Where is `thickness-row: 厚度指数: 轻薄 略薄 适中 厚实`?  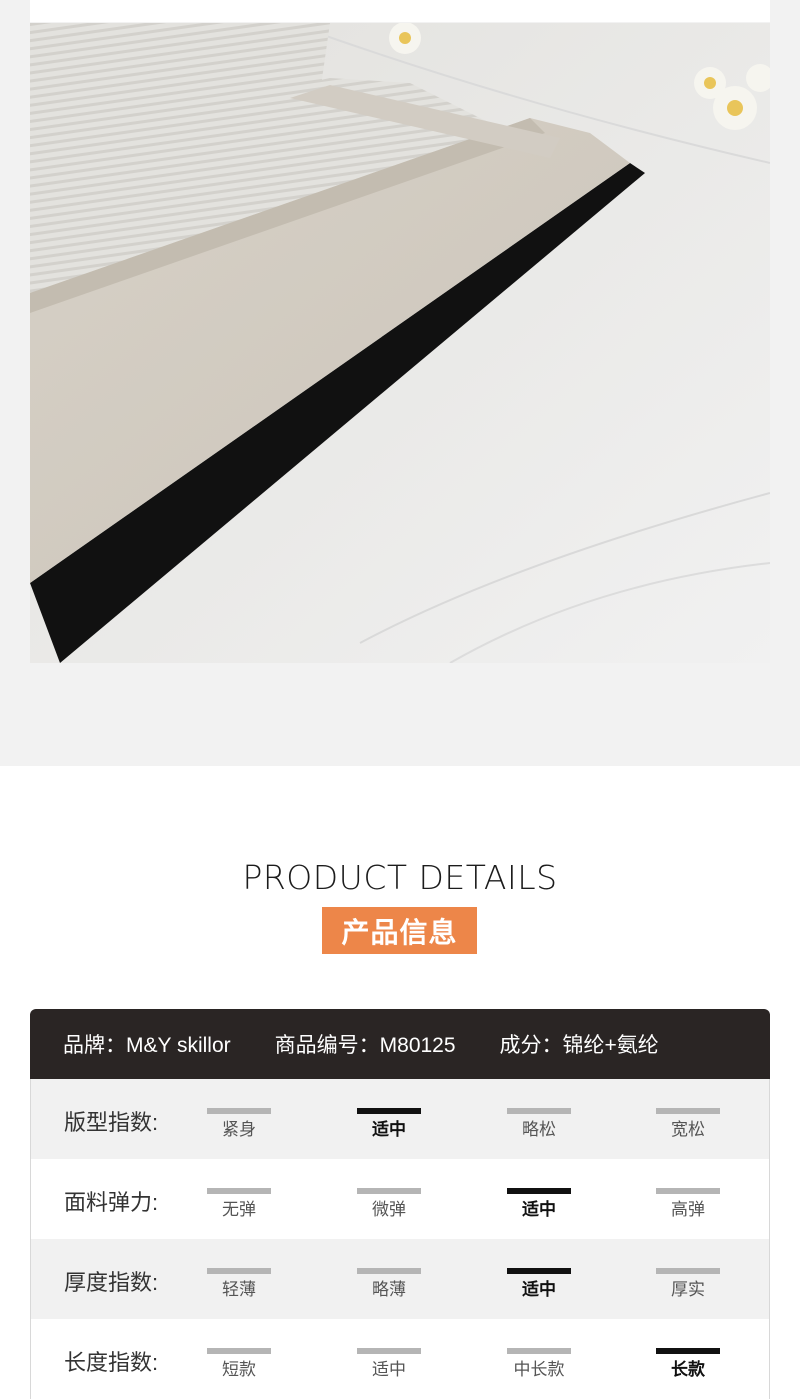
thickness-row: 厚度指数: 轻薄 略薄 适中 厚实 is located at coordinates (400, 1279).